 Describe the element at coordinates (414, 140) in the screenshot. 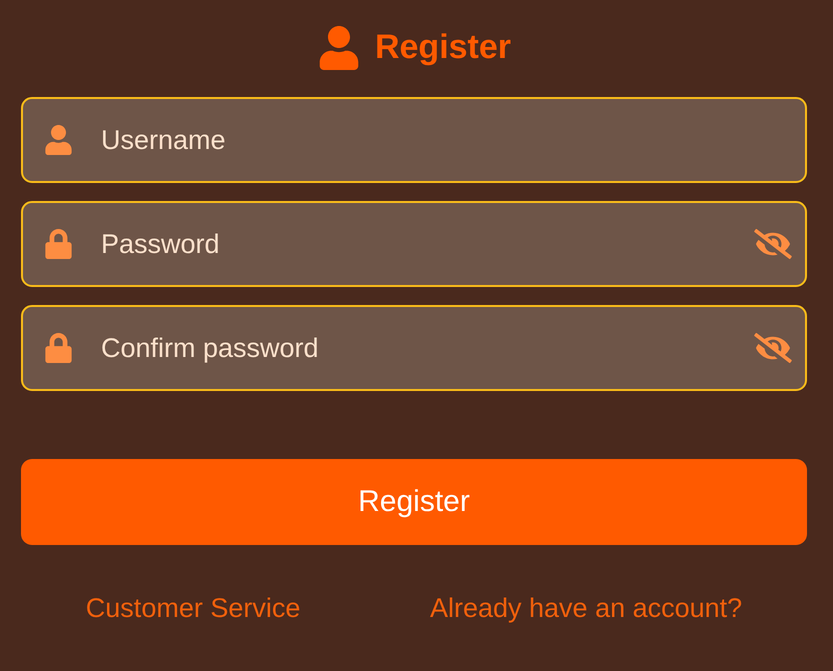

I see `username-field: Username` at that location.